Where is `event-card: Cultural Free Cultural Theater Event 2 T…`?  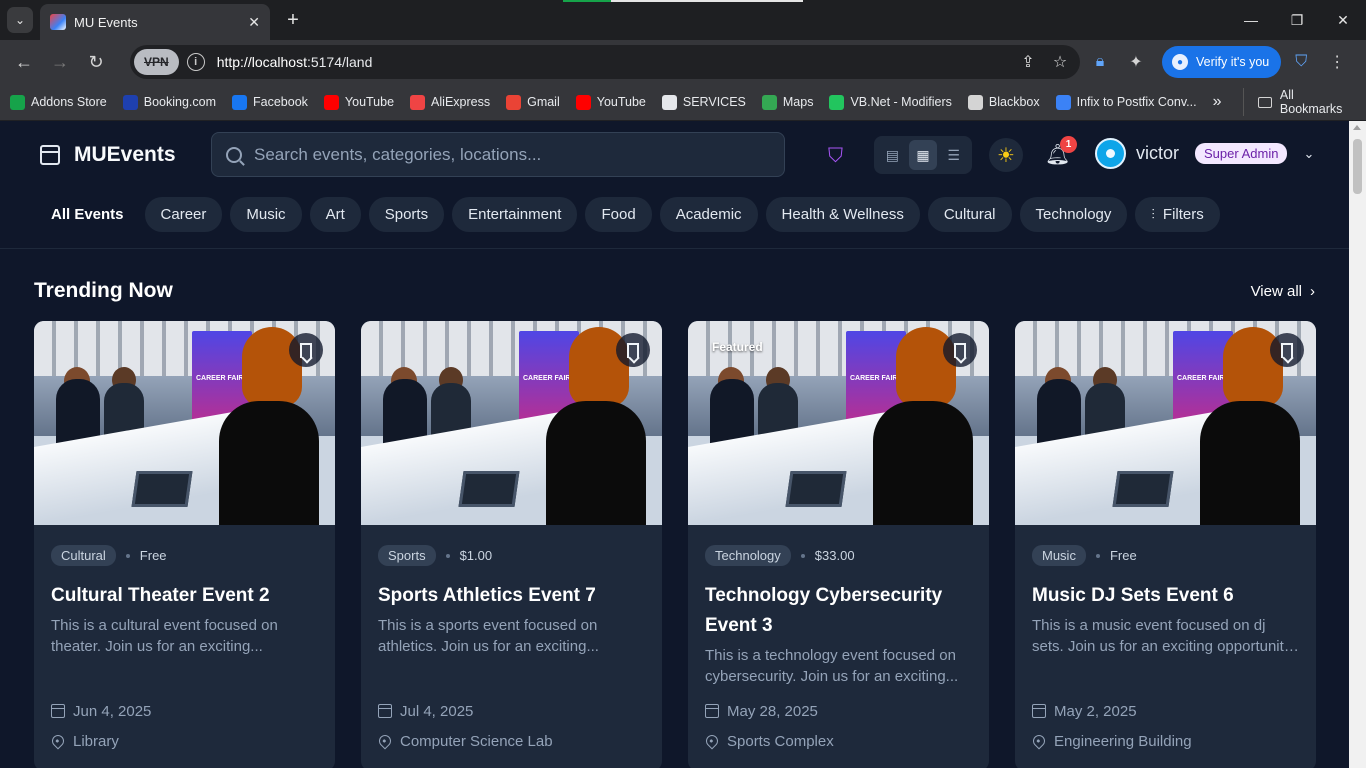
event-card: Cultural Free Cultural Theater Event 2 T… is located at coordinates (184, 544).